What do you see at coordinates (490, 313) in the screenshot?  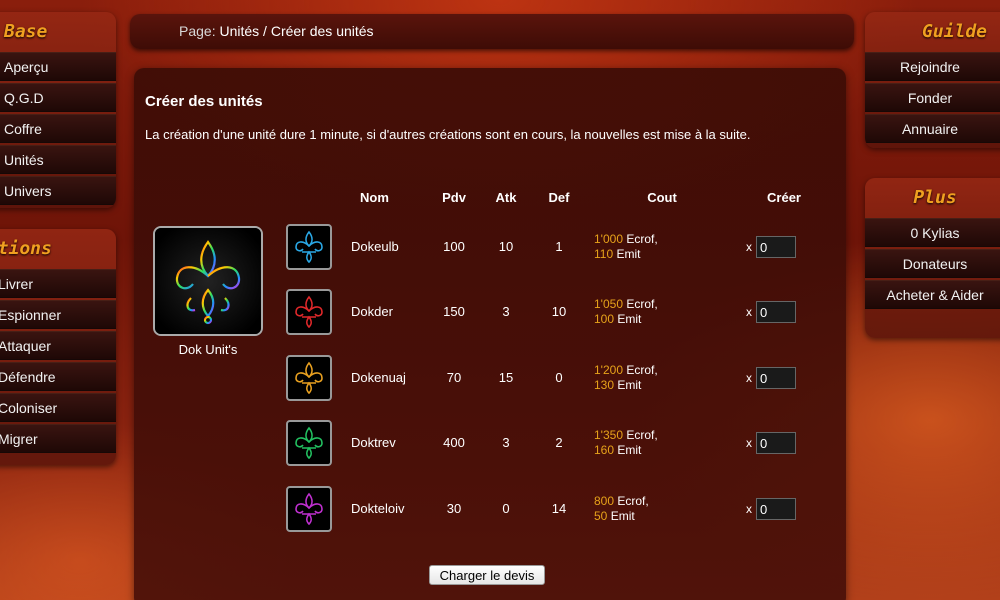 I see `table-row: Dokder 150 3 10 1'050 Ecrof, 100 Emit x` at bounding box center [490, 313].